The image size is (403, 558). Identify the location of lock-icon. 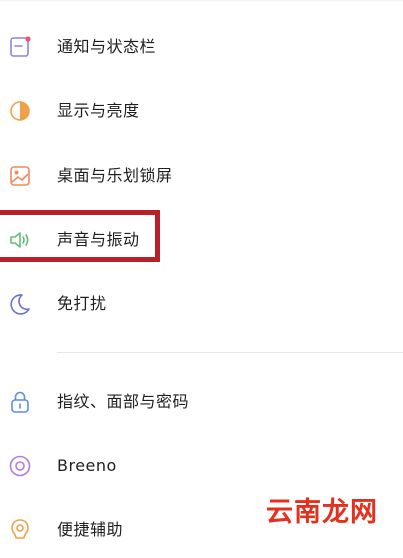
(20, 402).